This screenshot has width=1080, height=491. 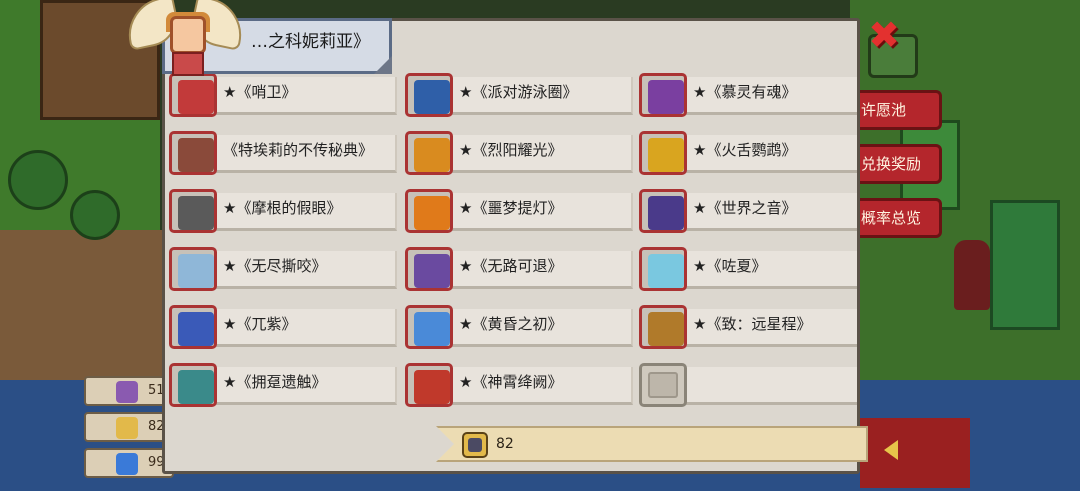 What do you see at coordinates (298, 150) in the screenshot?
I see `item-label: 《特埃莉的不传秘典》` at bounding box center [298, 150].